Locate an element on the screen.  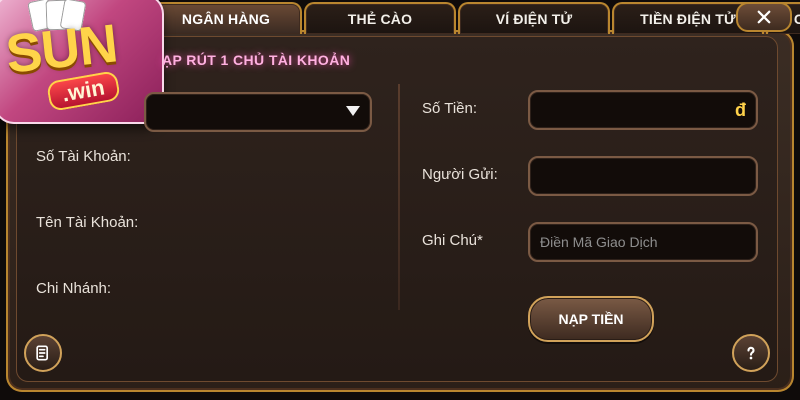
amount-field: đ is located at coordinates (643, 110).